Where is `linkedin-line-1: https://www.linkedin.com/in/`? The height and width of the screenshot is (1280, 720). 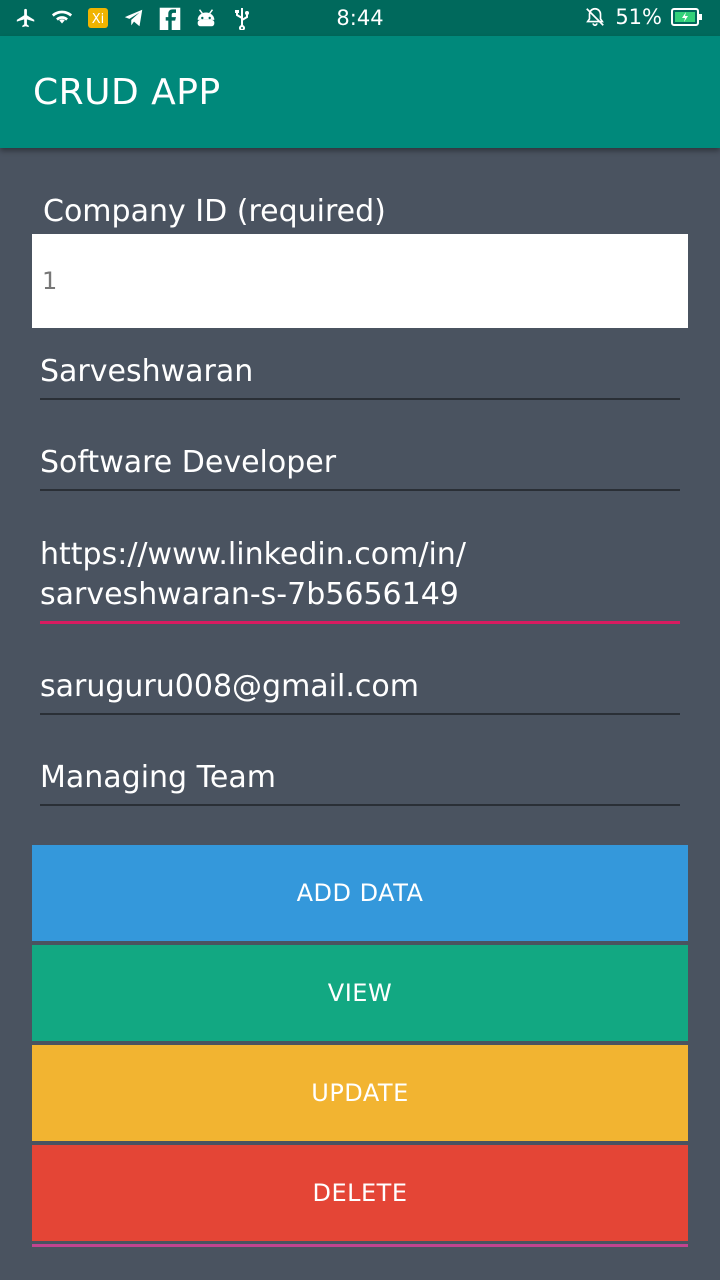
linkedin-line-1: https://www.linkedin.com/in/ is located at coordinates (253, 554).